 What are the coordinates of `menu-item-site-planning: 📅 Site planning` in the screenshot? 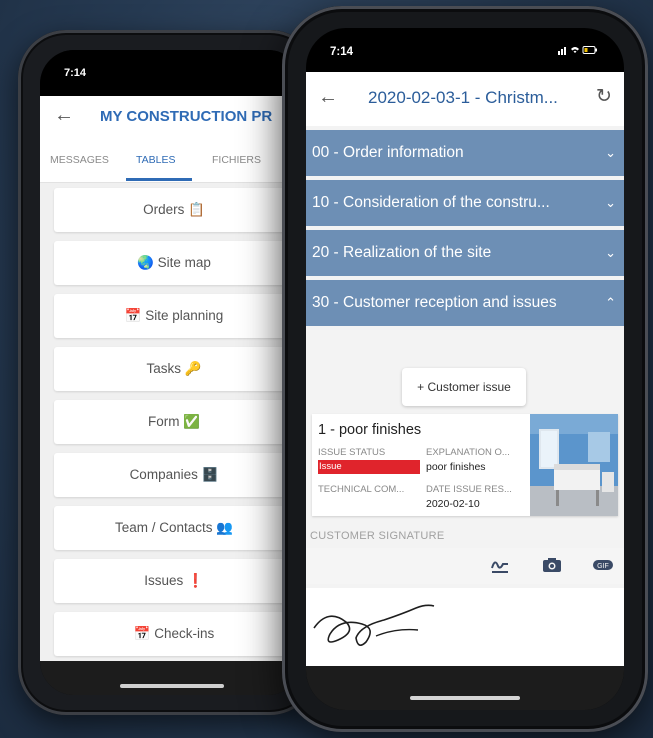 It's located at (174, 316).